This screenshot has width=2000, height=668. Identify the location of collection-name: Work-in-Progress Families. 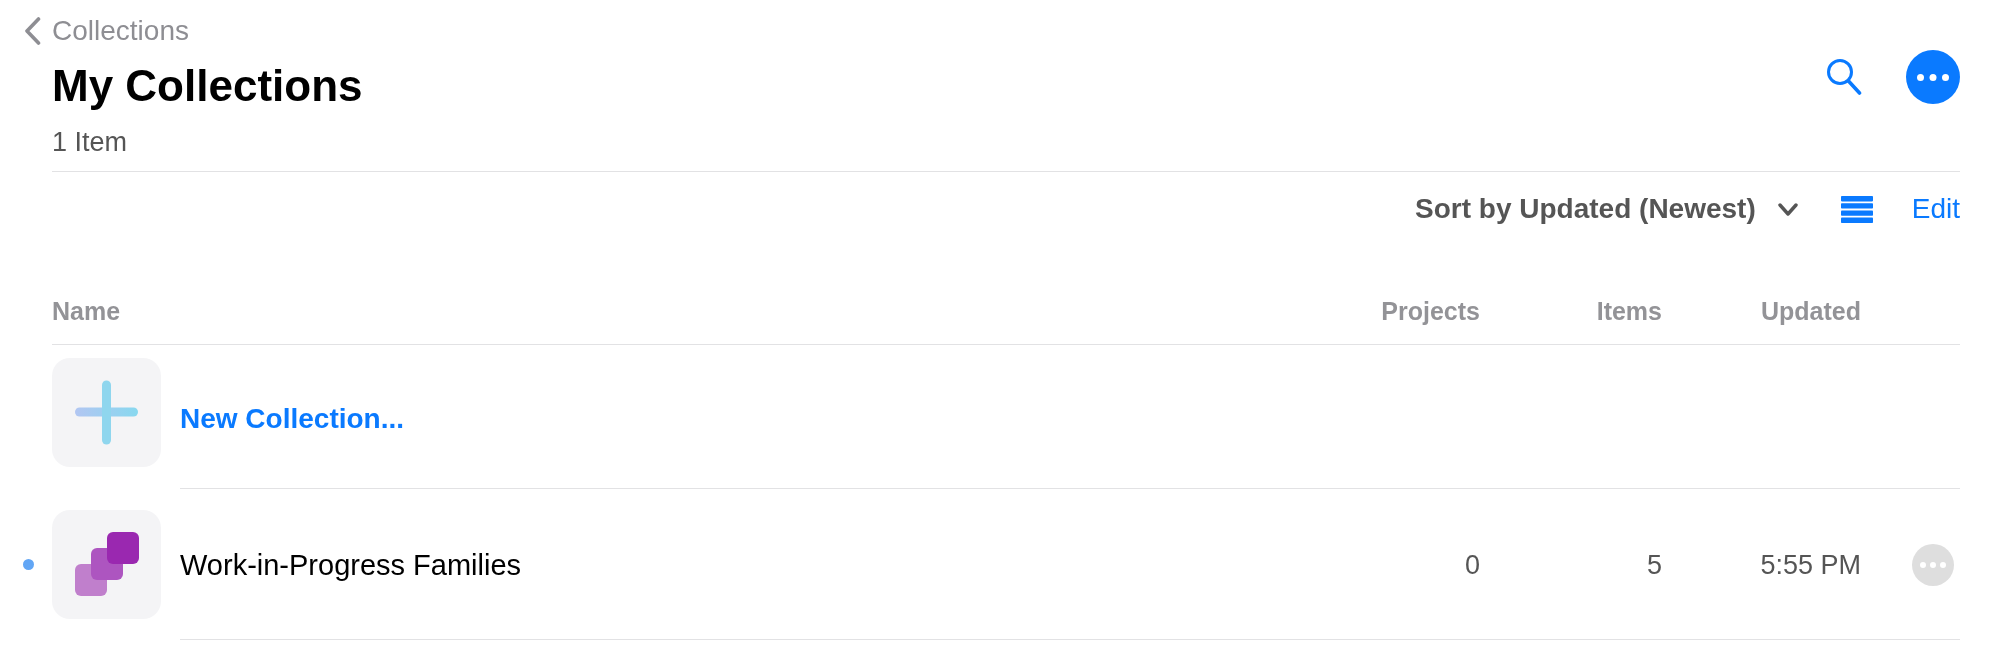
(351, 565).